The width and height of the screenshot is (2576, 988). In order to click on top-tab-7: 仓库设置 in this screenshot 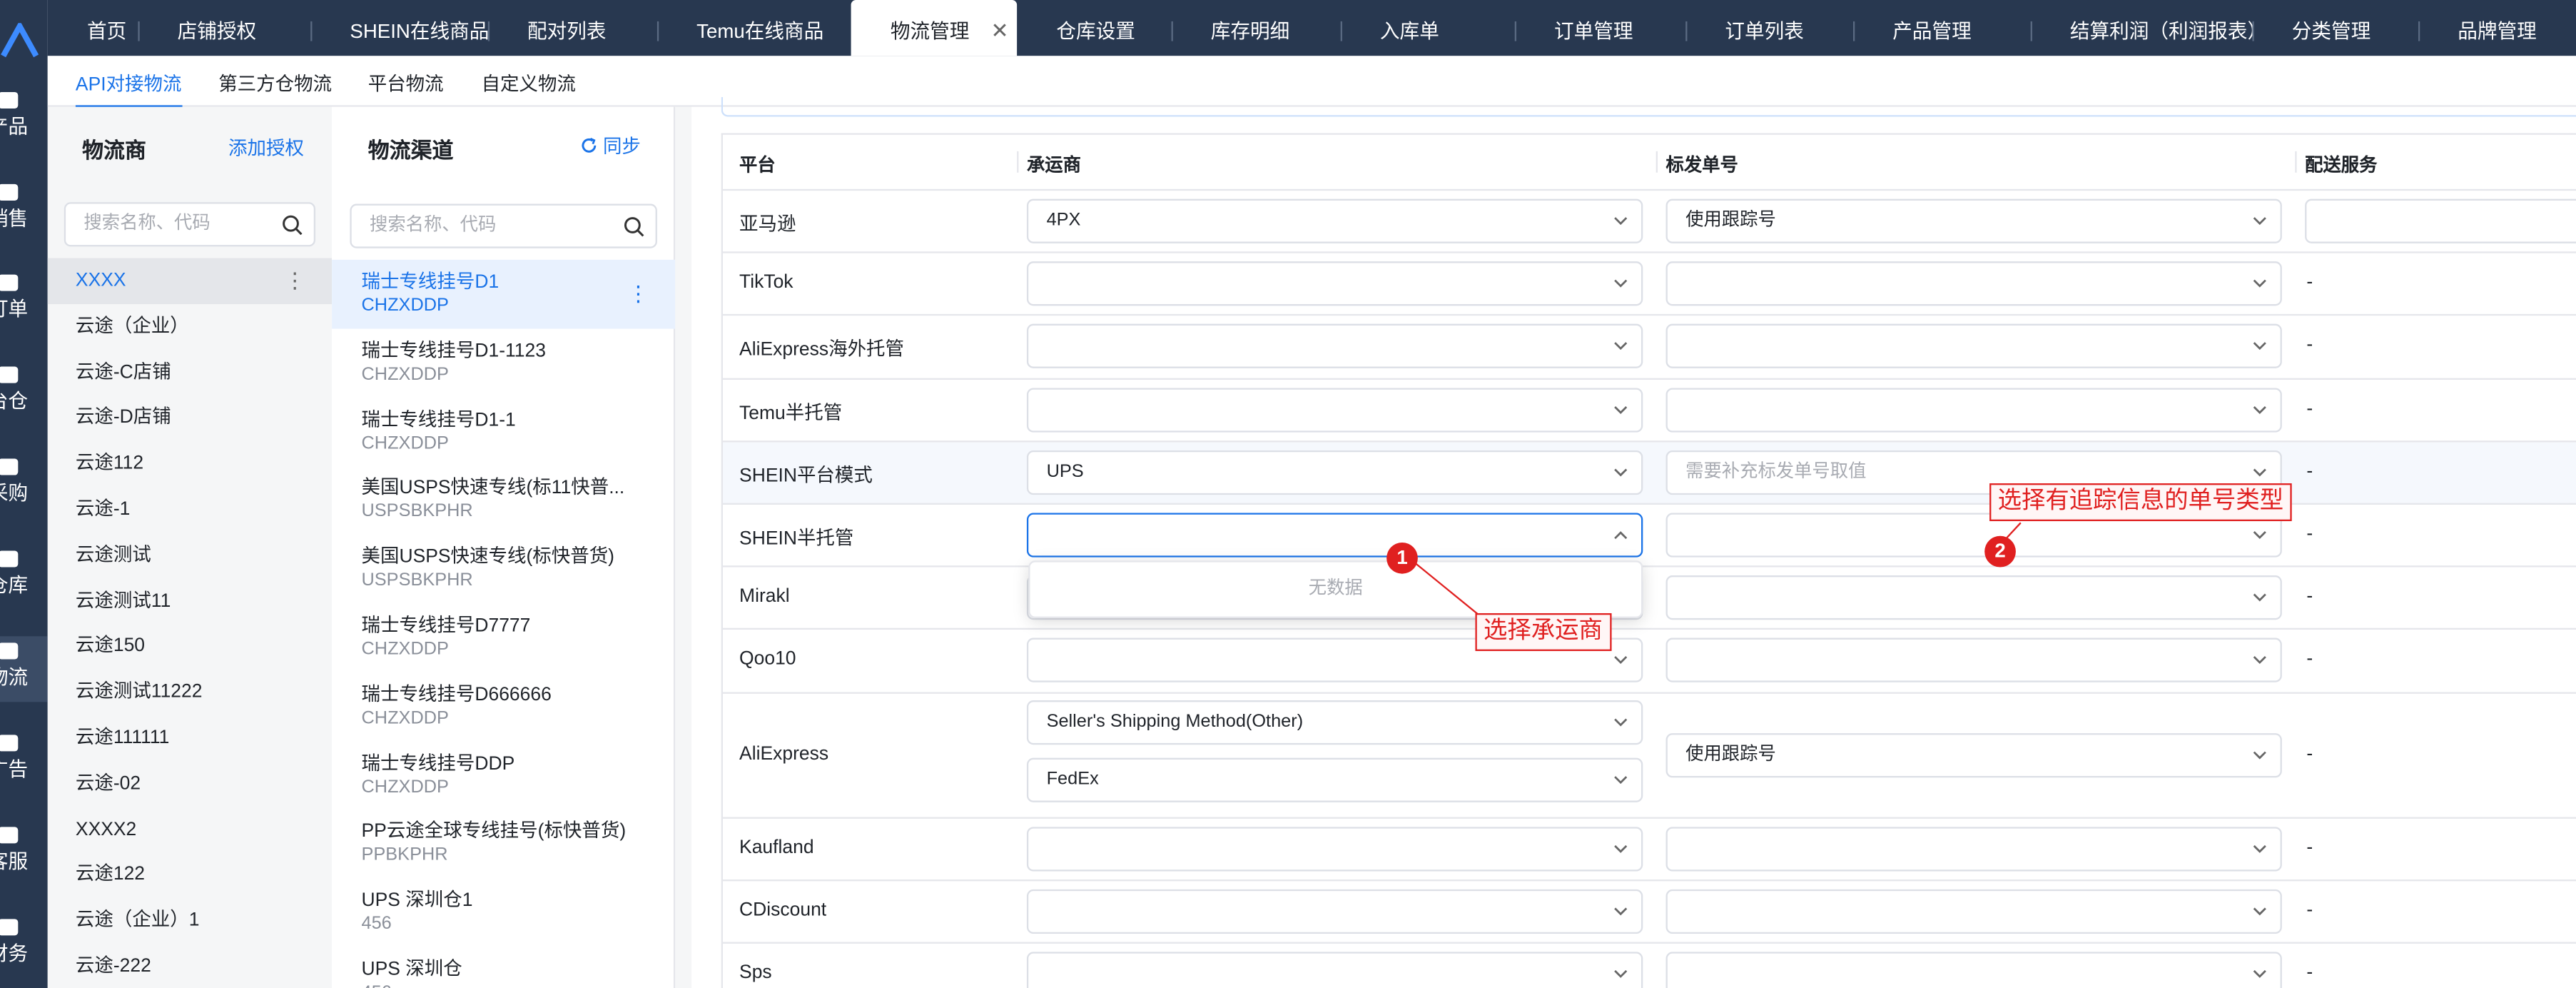, I will do `click(1094, 28)`.